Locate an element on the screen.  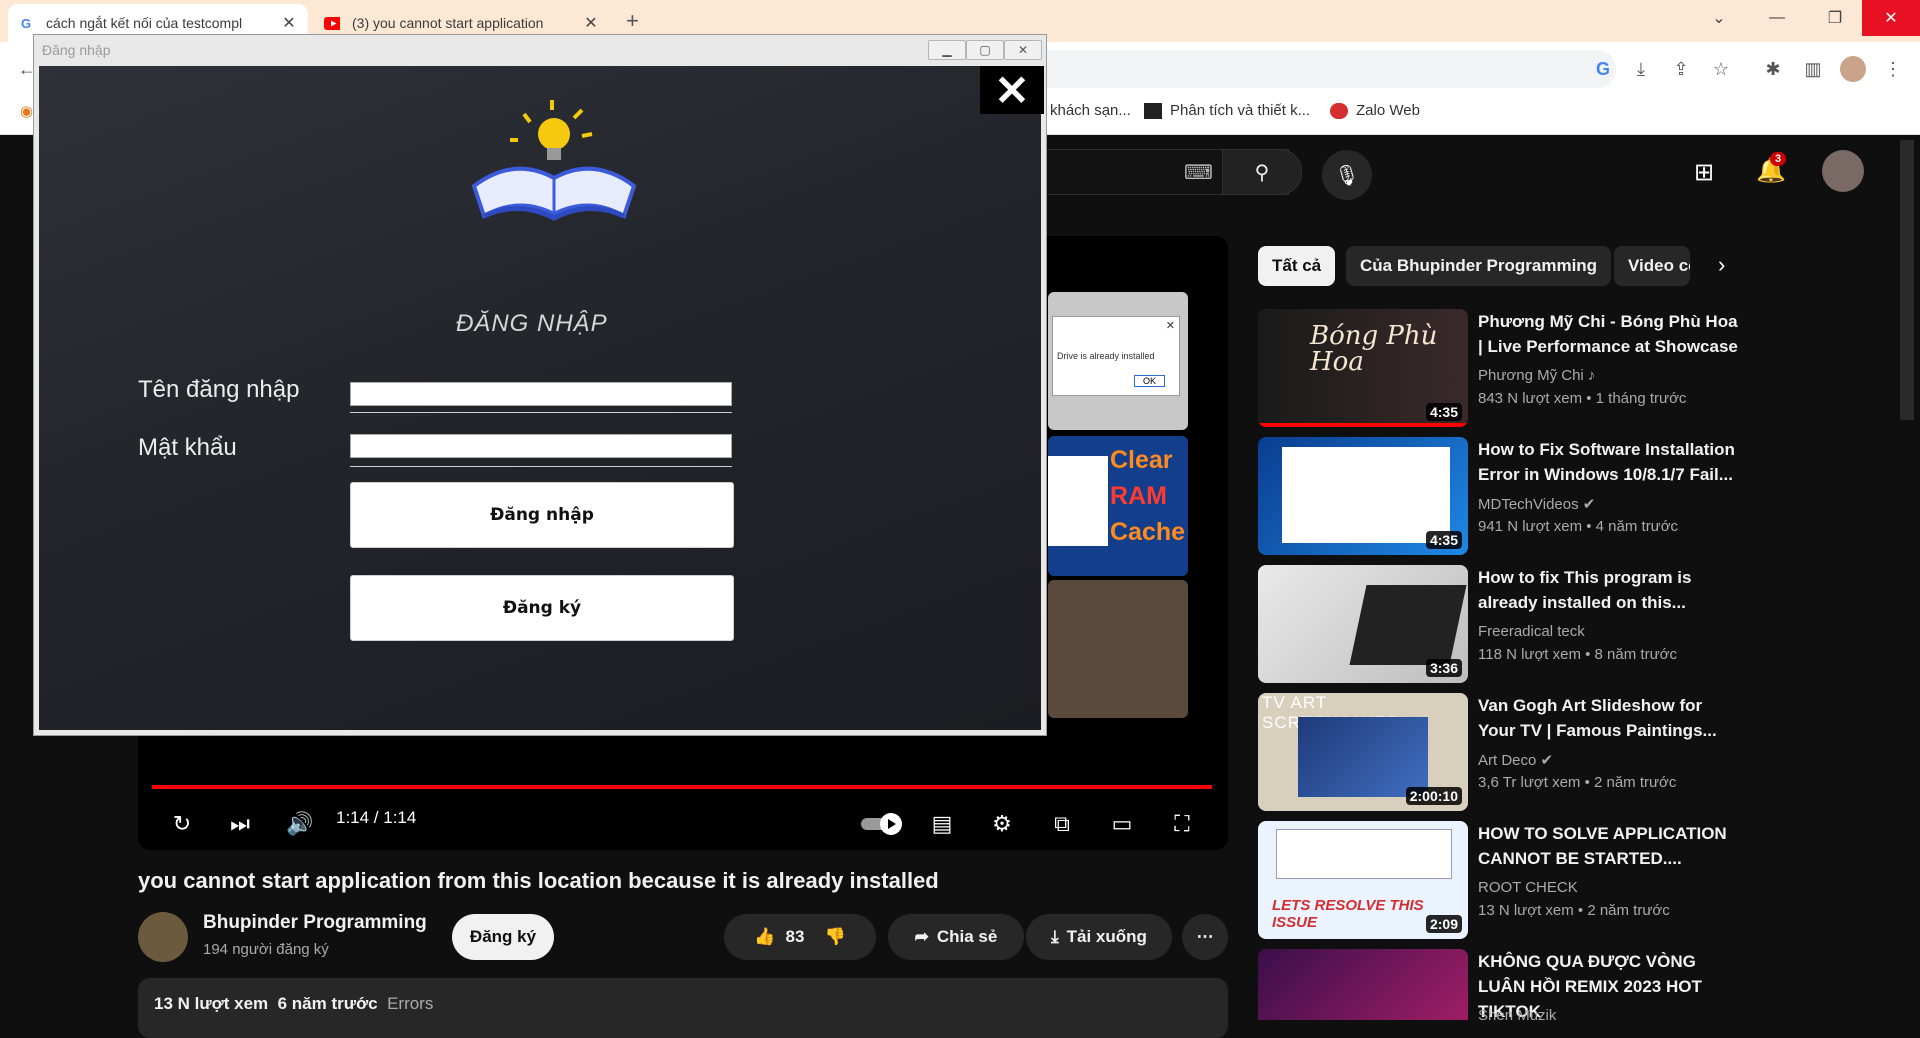
search-button: ⚲ is located at coordinates (1262, 172).